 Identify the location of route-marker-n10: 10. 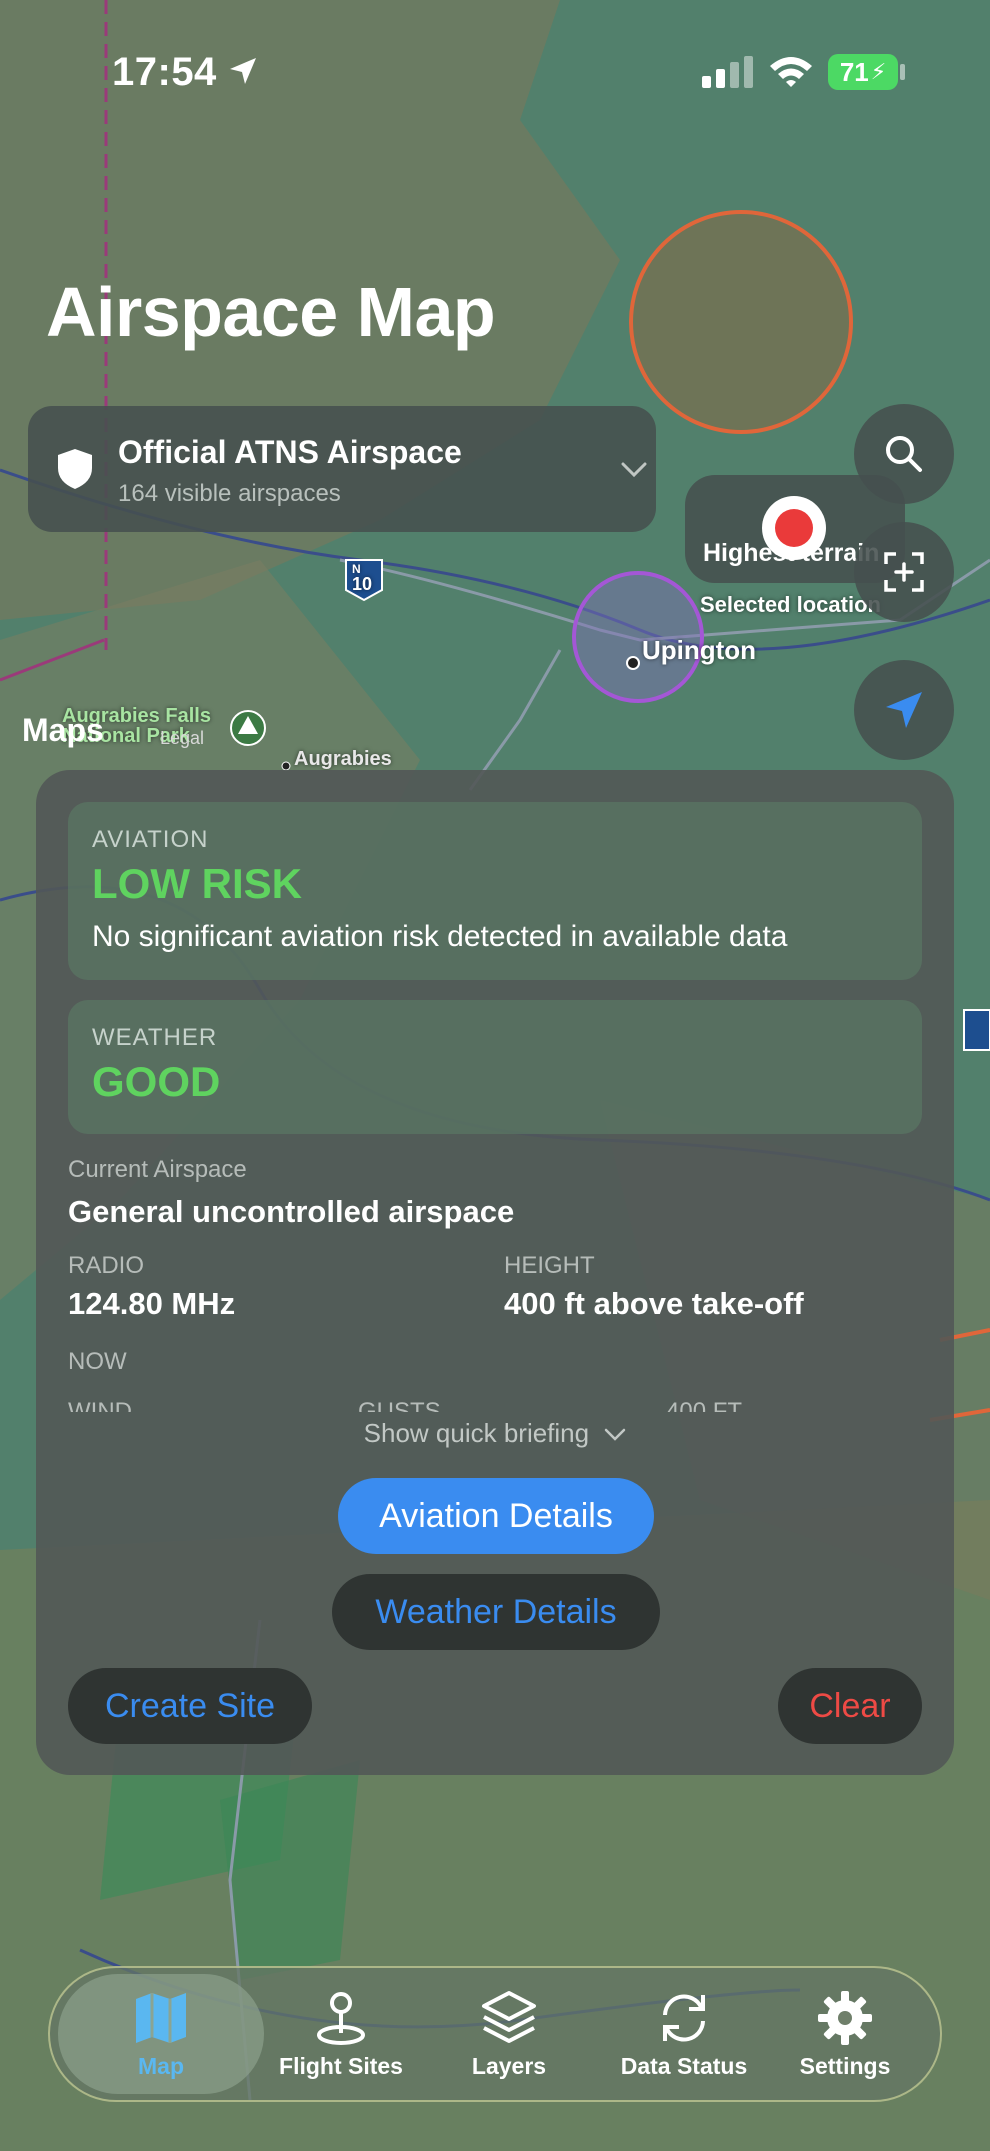
(362, 584).